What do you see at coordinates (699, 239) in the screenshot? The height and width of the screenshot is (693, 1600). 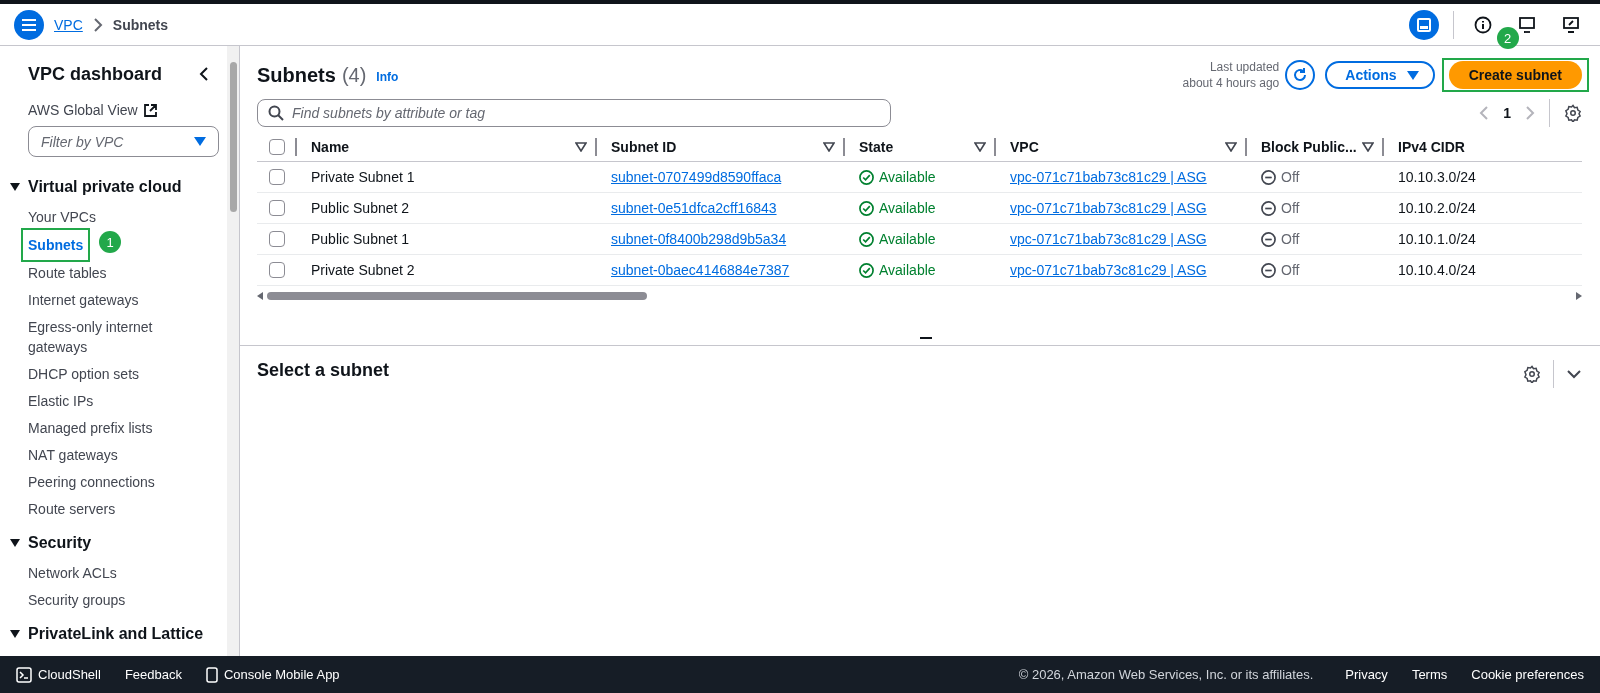 I see `subnet-id-link: subnet-0f8400b298d9b5a34` at bounding box center [699, 239].